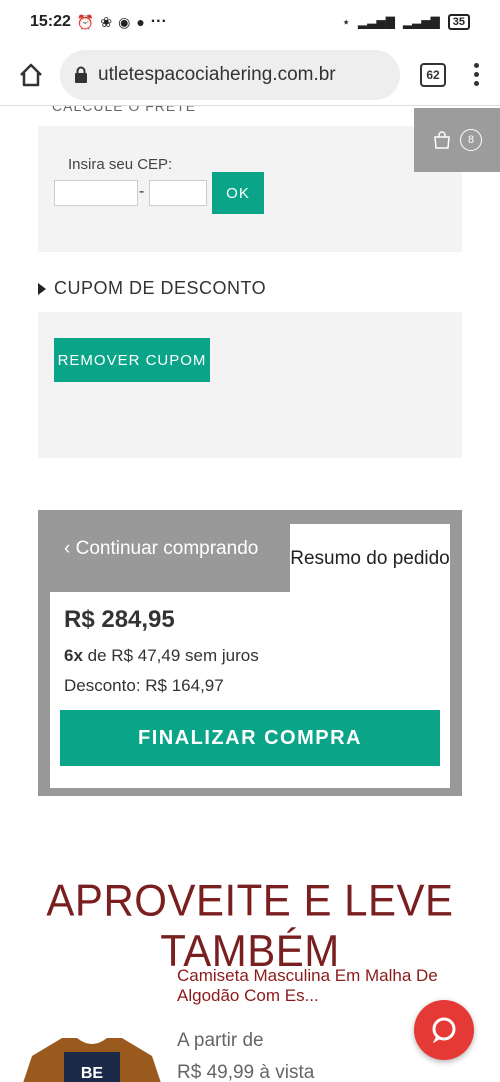 The height and width of the screenshot is (1082, 500). What do you see at coordinates (433, 74) in the screenshot?
I see `tab-switcher-button: 62` at bounding box center [433, 74].